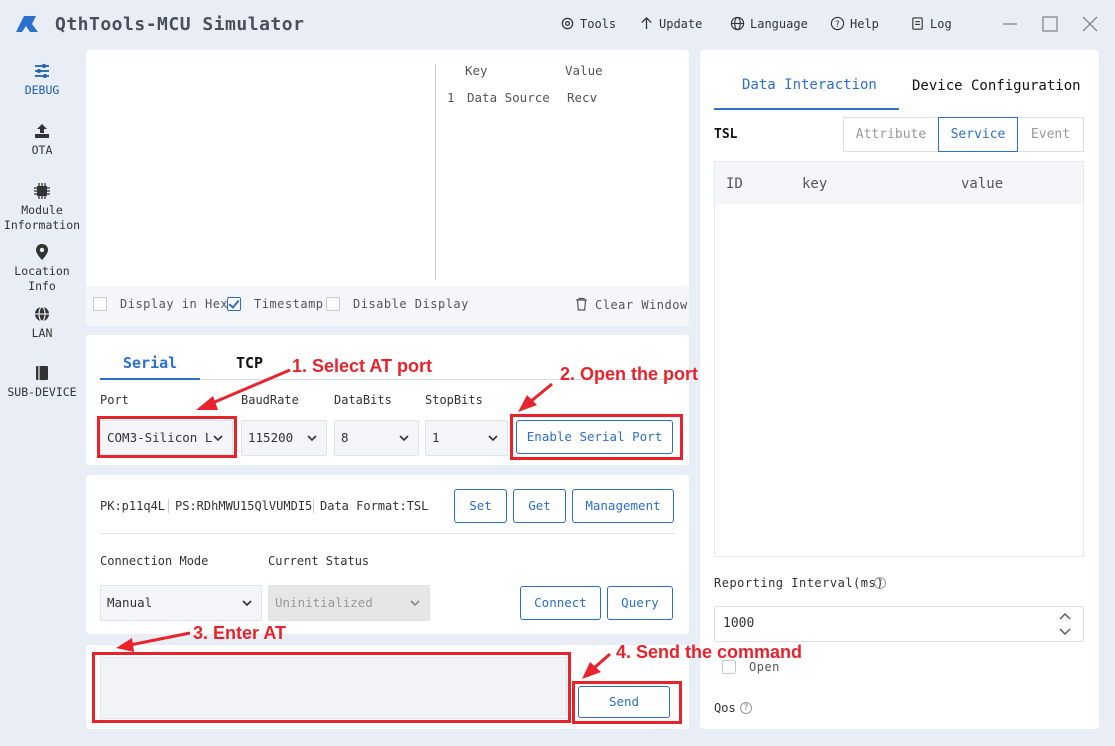 This screenshot has width=1115, height=746. Describe the element at coordinates (180, 24) in the screenshot. I see `app-title: QthTools-MCU Simulator` at that location.